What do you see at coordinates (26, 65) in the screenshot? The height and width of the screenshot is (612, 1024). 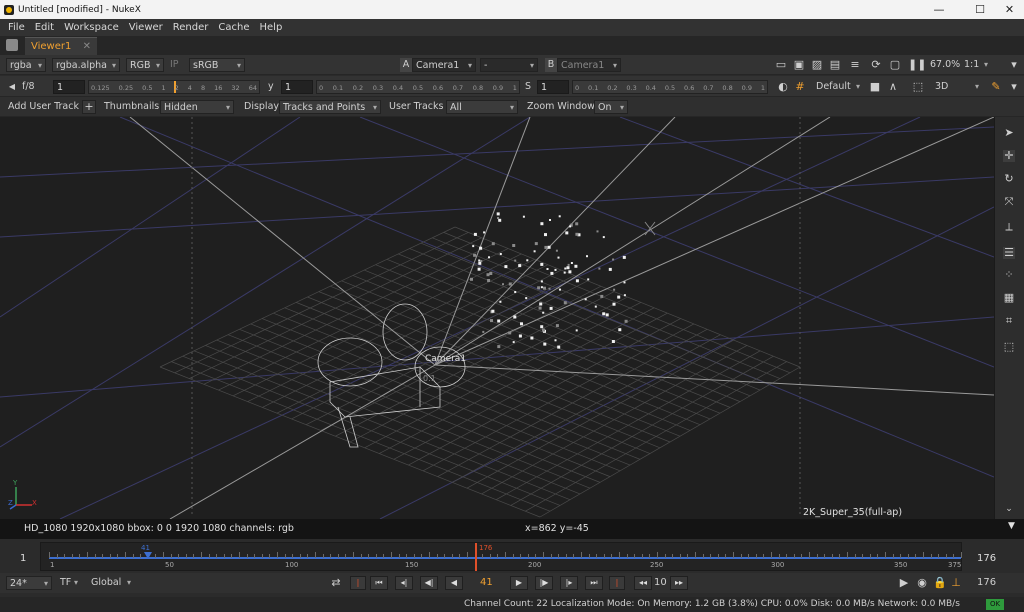 I see `channels-dropdown: rgba` at bounding box center [26, 65].